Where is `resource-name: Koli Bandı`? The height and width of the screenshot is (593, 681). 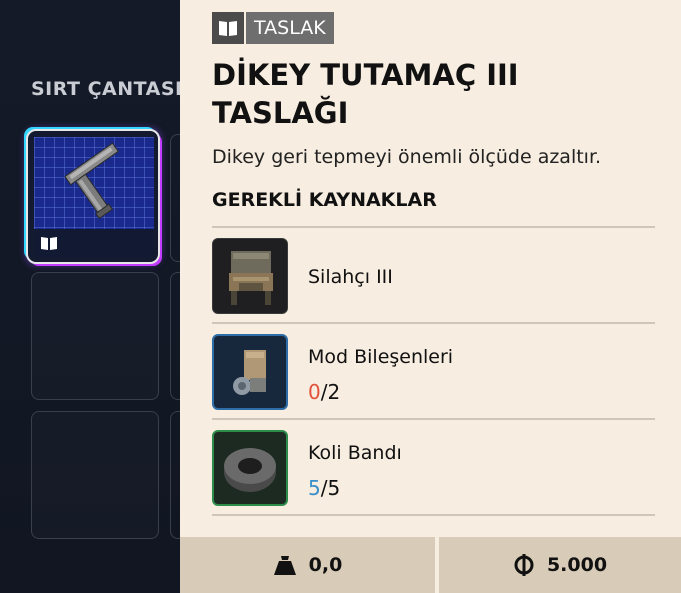
resource-name: Koli Bandı is located at coordinates (355, 453).